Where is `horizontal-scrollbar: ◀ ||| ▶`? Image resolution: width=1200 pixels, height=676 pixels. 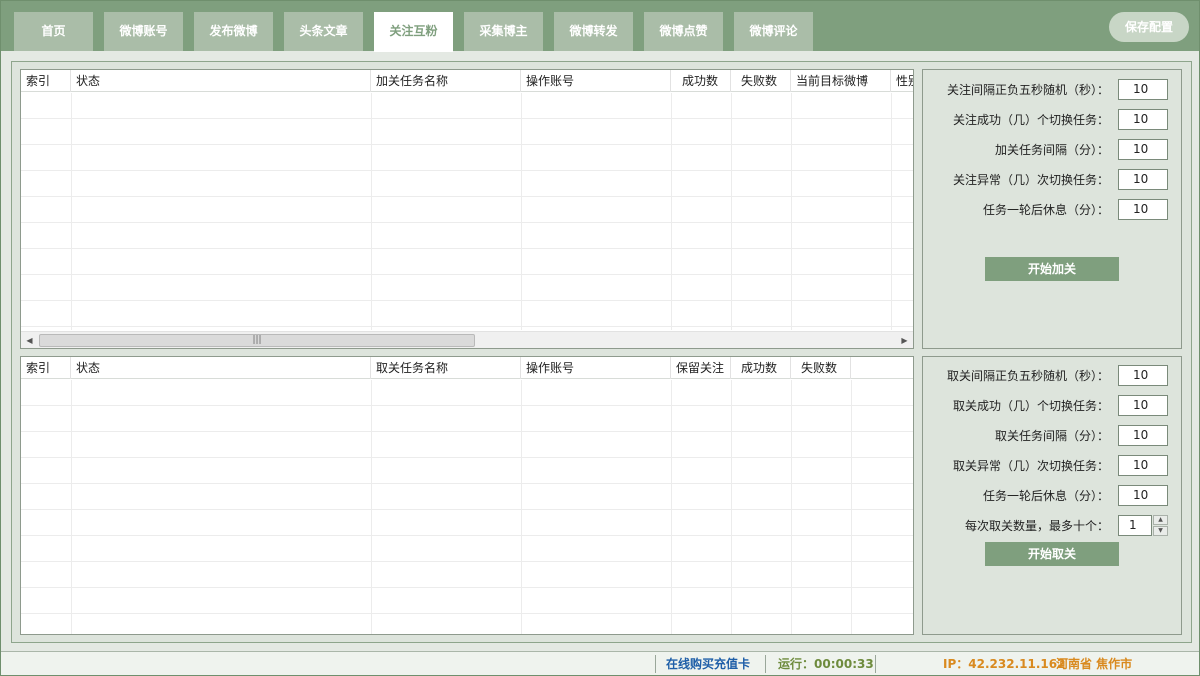
horizontal-scrollbar: ◀ ||| ▶ is located at coordinates (467, 339).